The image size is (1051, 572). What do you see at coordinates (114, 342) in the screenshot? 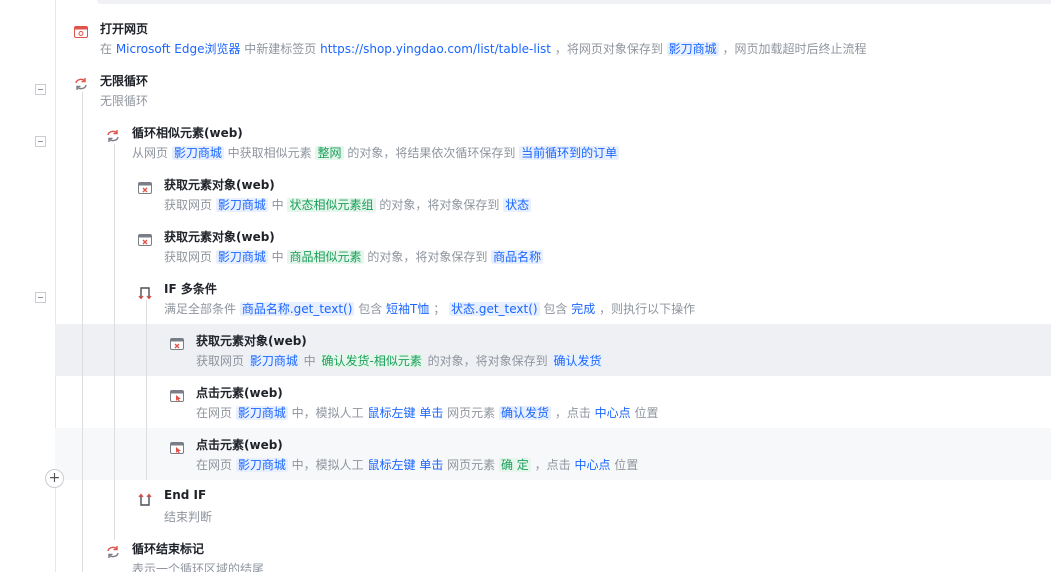
I see `loop-similar-nesting-line` at bounding box center [114, 342].